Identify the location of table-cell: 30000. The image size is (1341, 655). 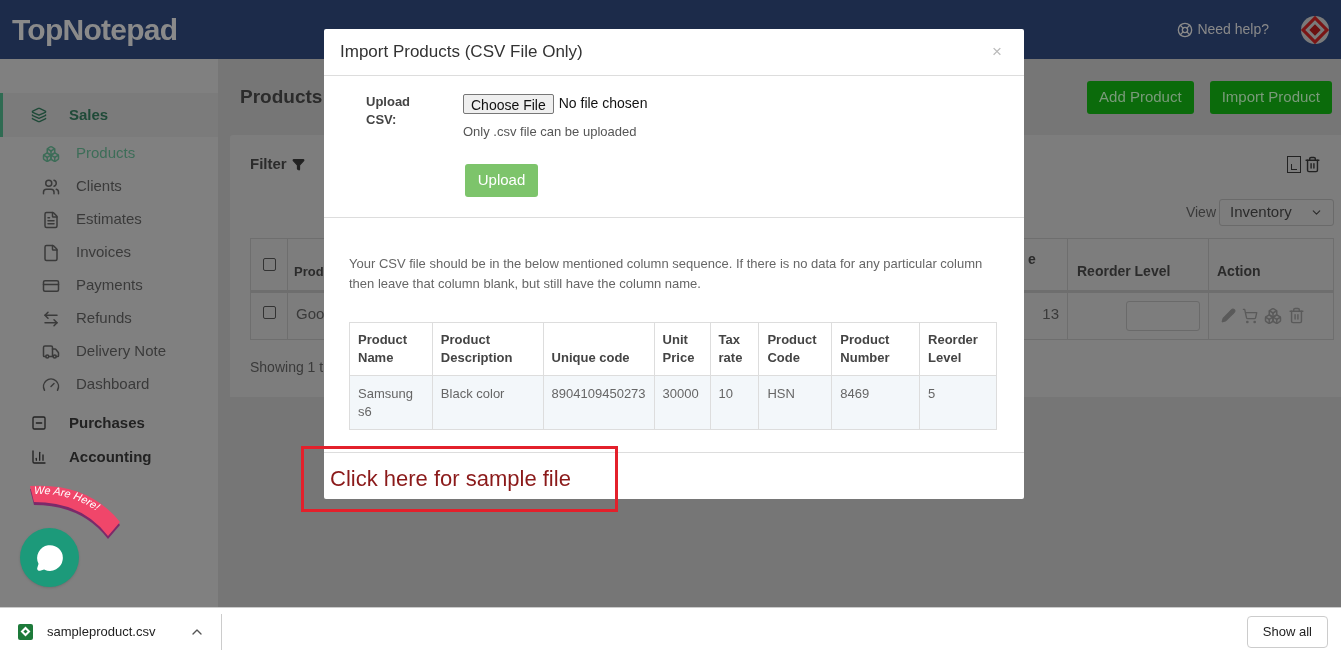
(680, 393).